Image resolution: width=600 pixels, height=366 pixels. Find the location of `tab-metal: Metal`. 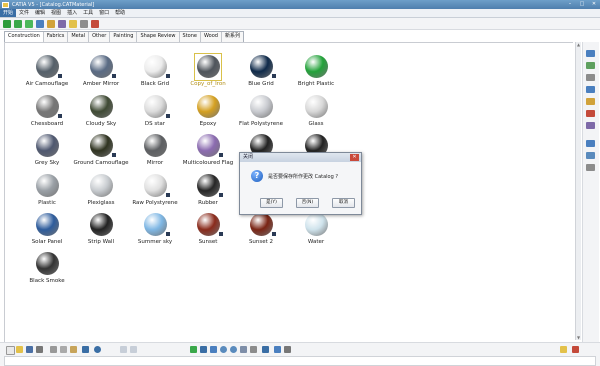

tab-metal: Metal is located at coordinates (79, 37).